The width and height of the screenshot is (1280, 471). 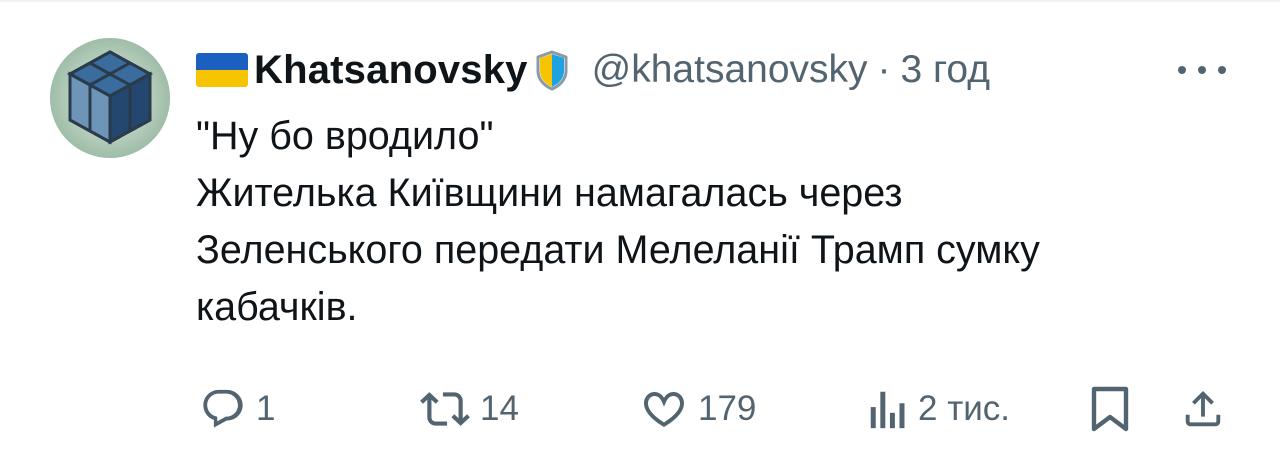 I want to click on divider, so click(x=640, y=1).